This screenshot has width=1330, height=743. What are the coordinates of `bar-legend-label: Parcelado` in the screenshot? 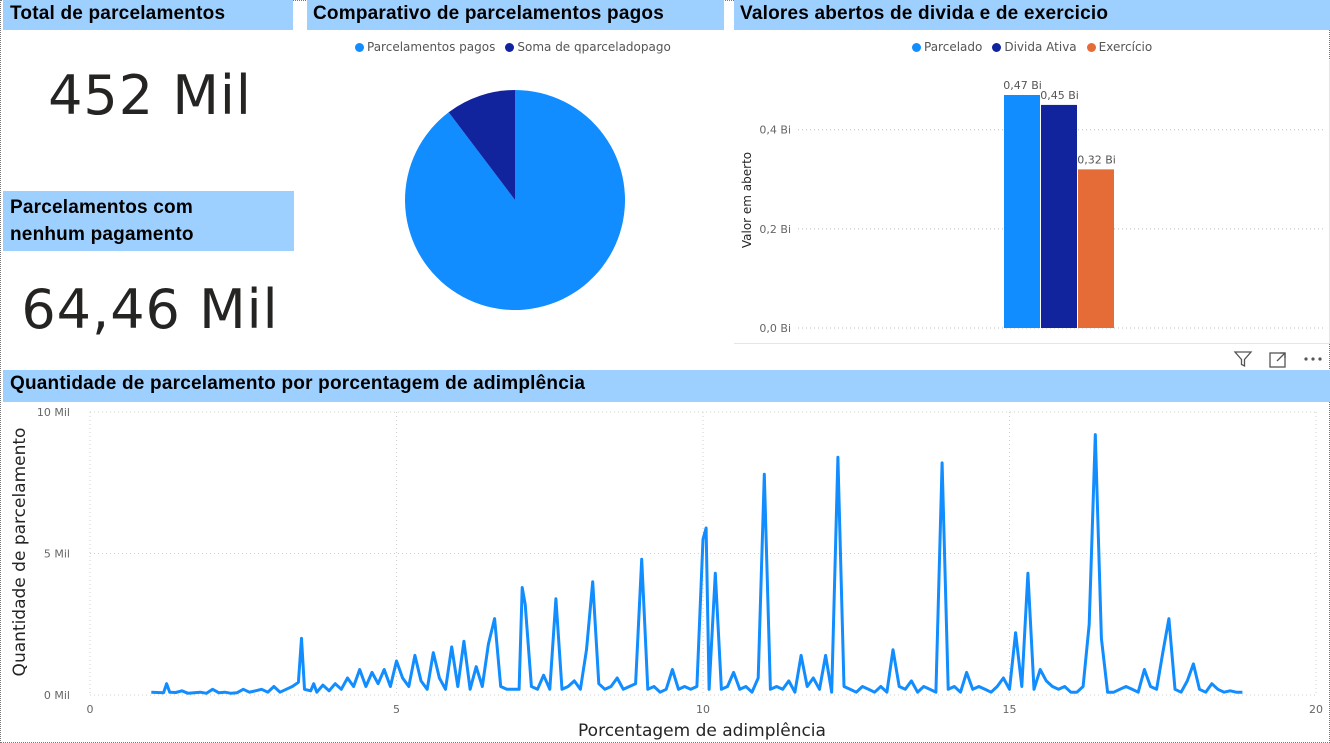 It's located at (953, 47).